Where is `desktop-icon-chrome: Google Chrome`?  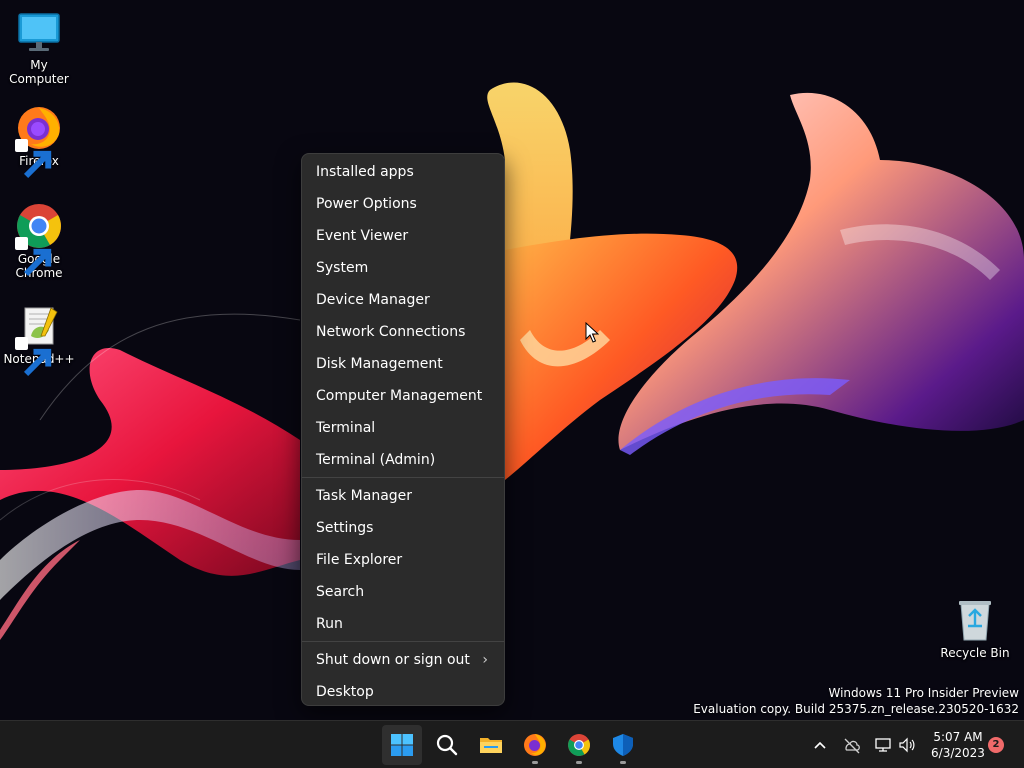
desktop-icon-chrome: Google Chrome is located at coordinates (39, 241).